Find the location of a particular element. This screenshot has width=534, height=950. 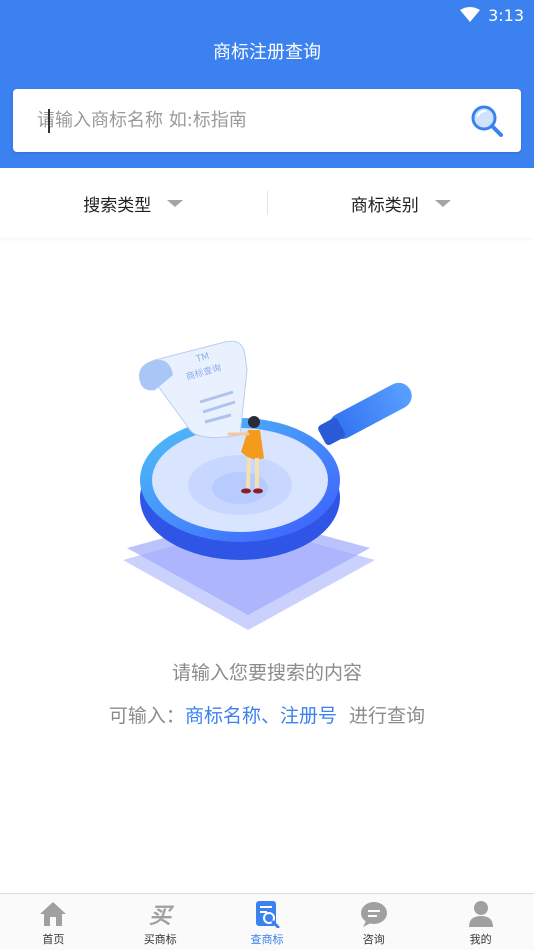

status-bar: 3:13 is located at coordinates (492, 15).